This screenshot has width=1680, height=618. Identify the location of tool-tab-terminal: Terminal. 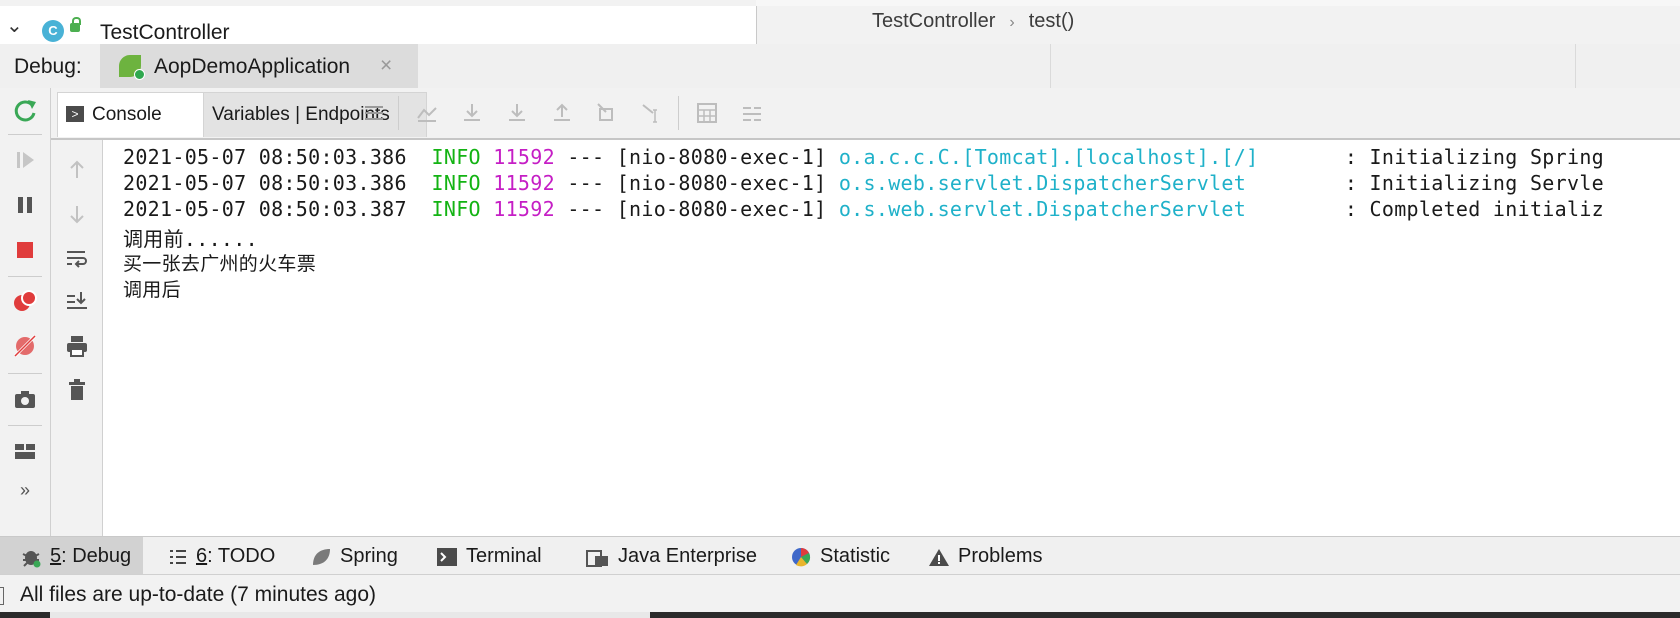
(489, 556).